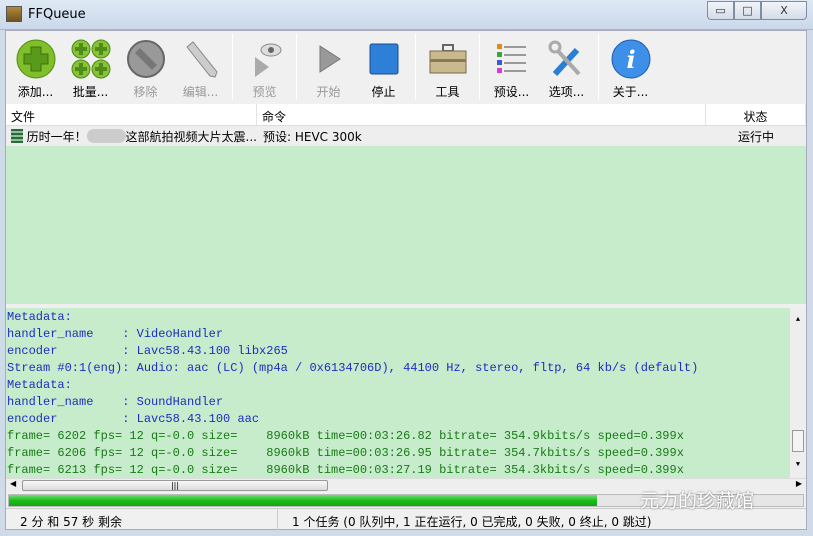  Describe the element at coordinates (115, 334) in the screenshot. I see `log-line: handler_name : VideoHandler` at that location.